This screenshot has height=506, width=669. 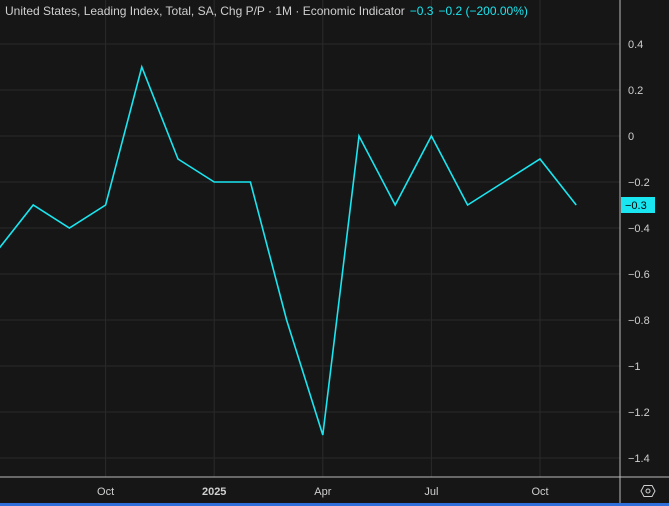 I want to click on last-value-badge-label: −0.3, so click(x=636, y=206).